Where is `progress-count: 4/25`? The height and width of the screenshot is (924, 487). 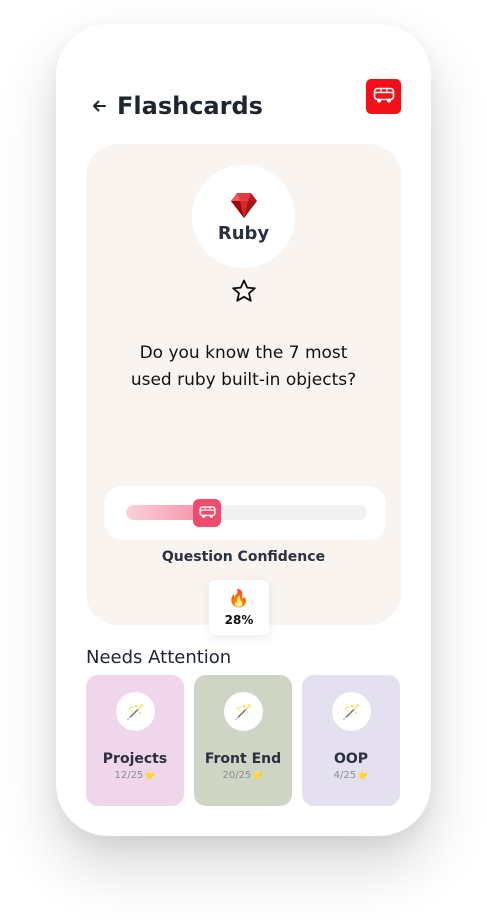
progress-count: 4/25 is located at coordinates (345, 775).